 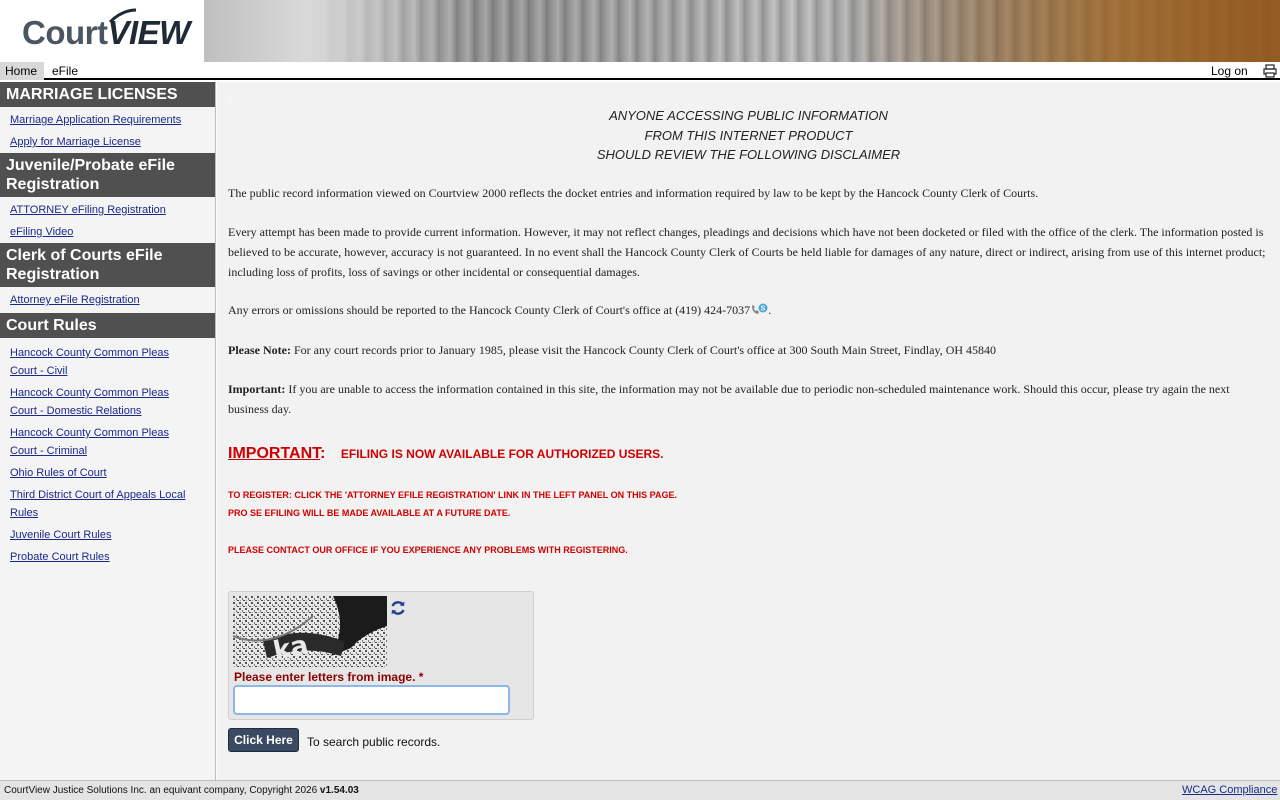 I want to click on link-attorney-efile-registration: Attorney eFile Registration, so click(x=107, y=300).